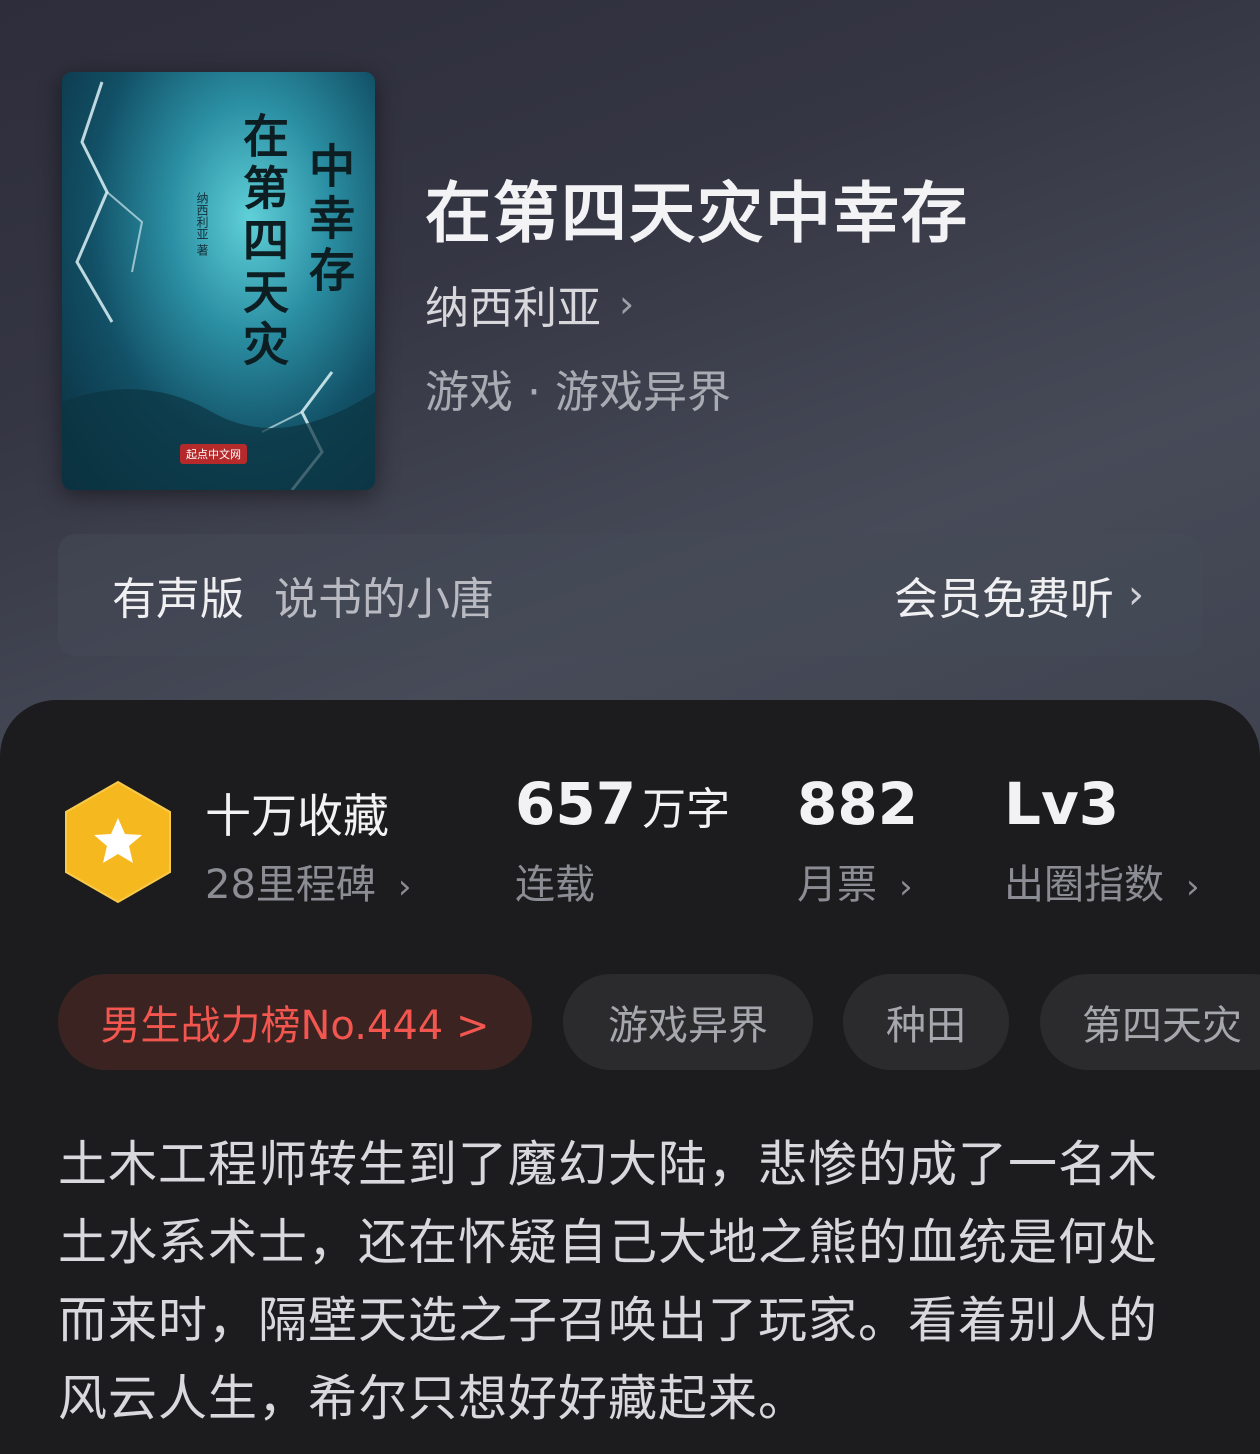 The image size is (1260, 1454). I want to click on cover-title-part2: 中幸存, so click(329, 220).